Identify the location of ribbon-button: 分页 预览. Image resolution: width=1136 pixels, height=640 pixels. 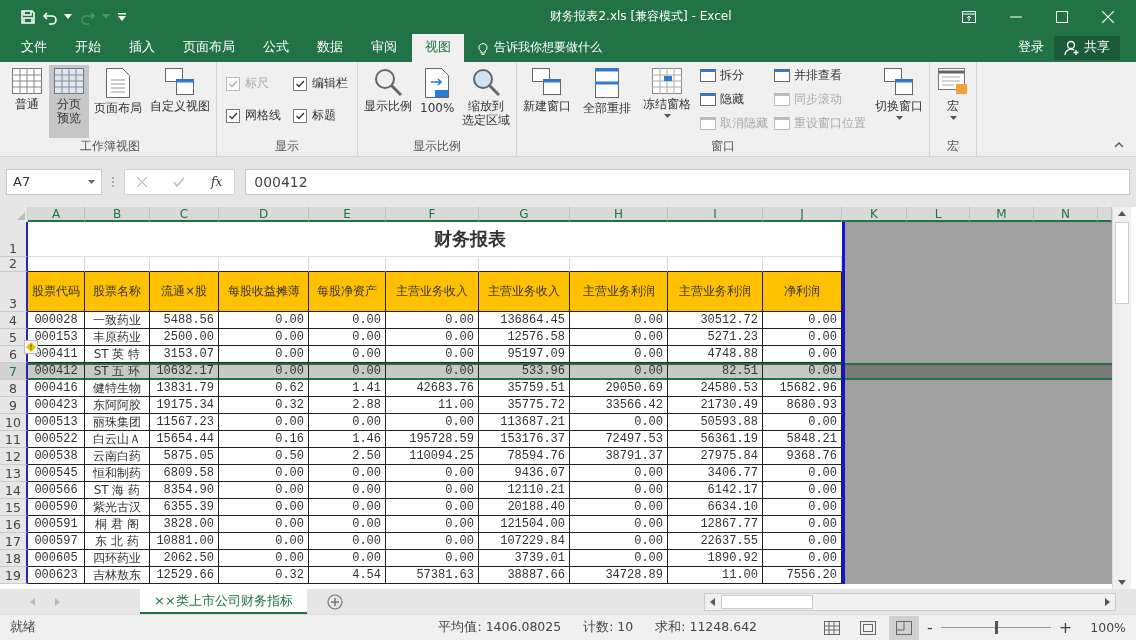
(69, 101).